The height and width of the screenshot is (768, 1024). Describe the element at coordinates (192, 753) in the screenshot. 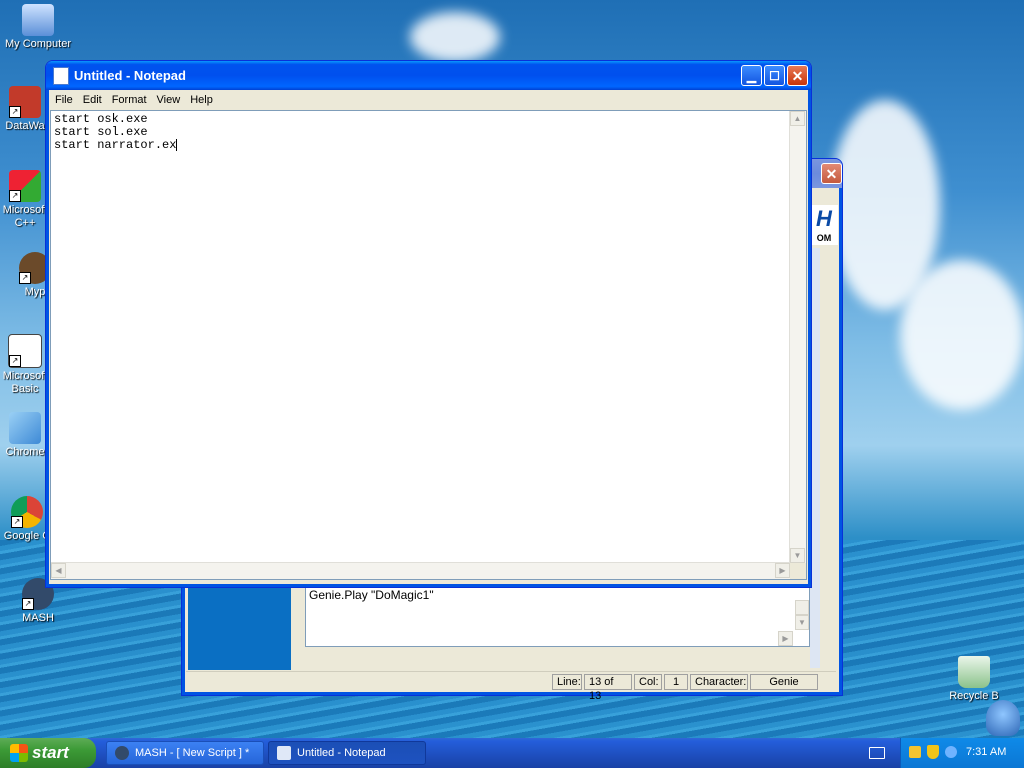

I see `task-label: MASH - [ New Script ] *` at that location.